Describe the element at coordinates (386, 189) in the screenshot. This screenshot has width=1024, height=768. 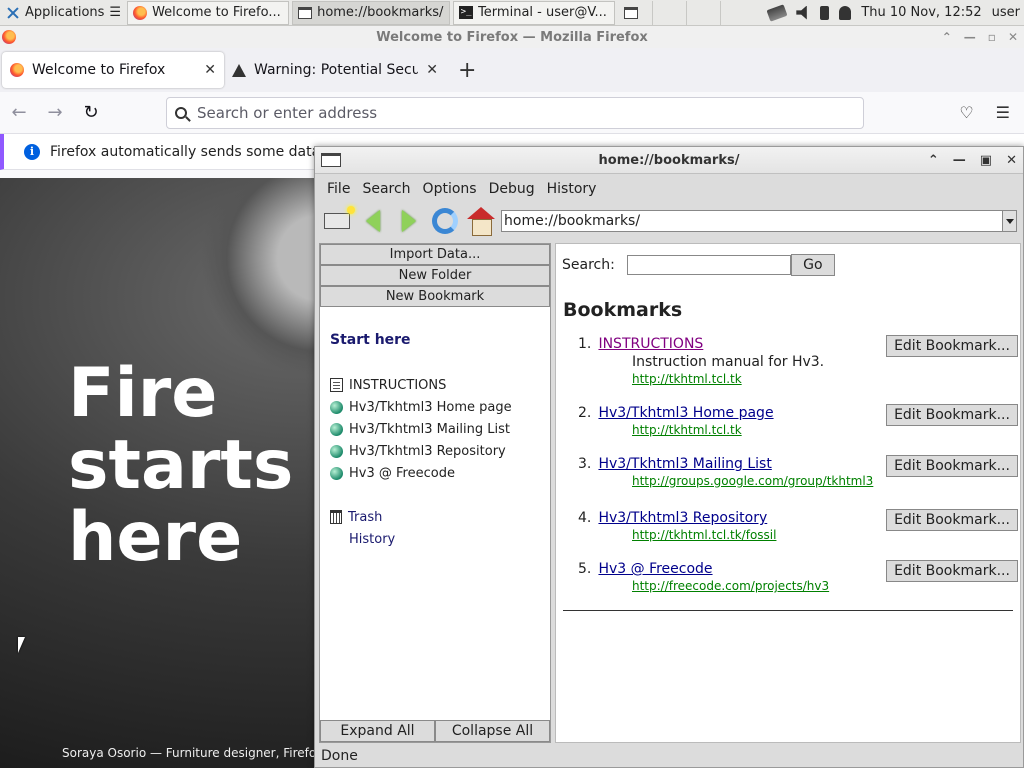
I see `menu-search: Search` at that location.